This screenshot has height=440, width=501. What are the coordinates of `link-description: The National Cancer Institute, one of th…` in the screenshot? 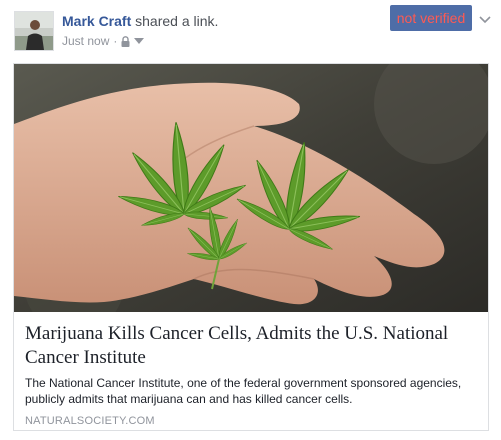 It's located at (243, 391).